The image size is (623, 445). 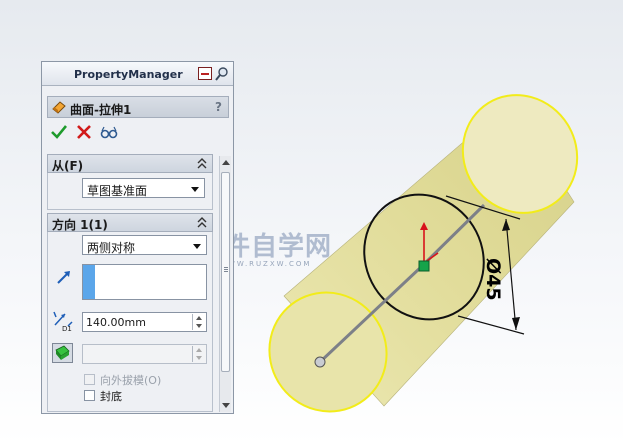 What do you see at coordinates (84, 132) in the screenshot?
I see `cross-icon` at bounding box center [84, 132].